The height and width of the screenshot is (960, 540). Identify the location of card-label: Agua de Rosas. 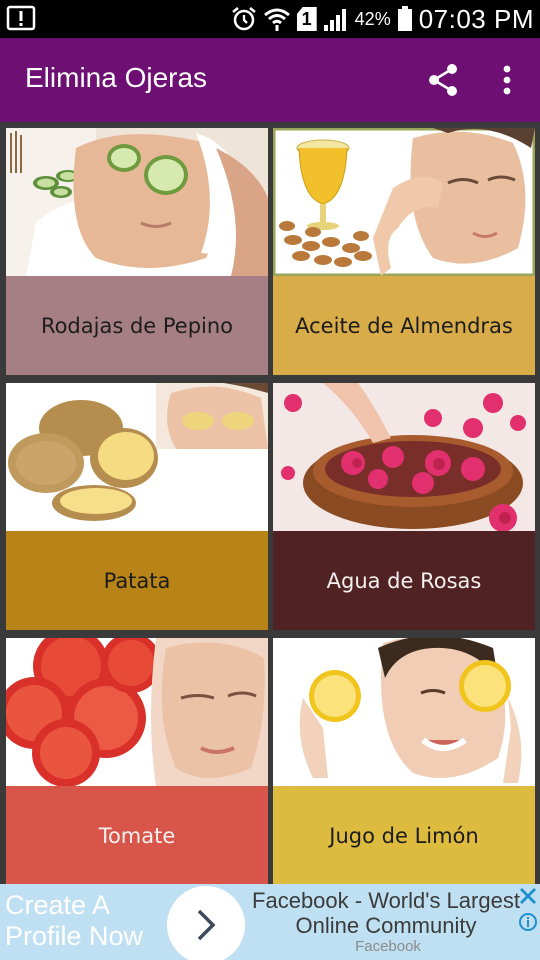
(404, 580).